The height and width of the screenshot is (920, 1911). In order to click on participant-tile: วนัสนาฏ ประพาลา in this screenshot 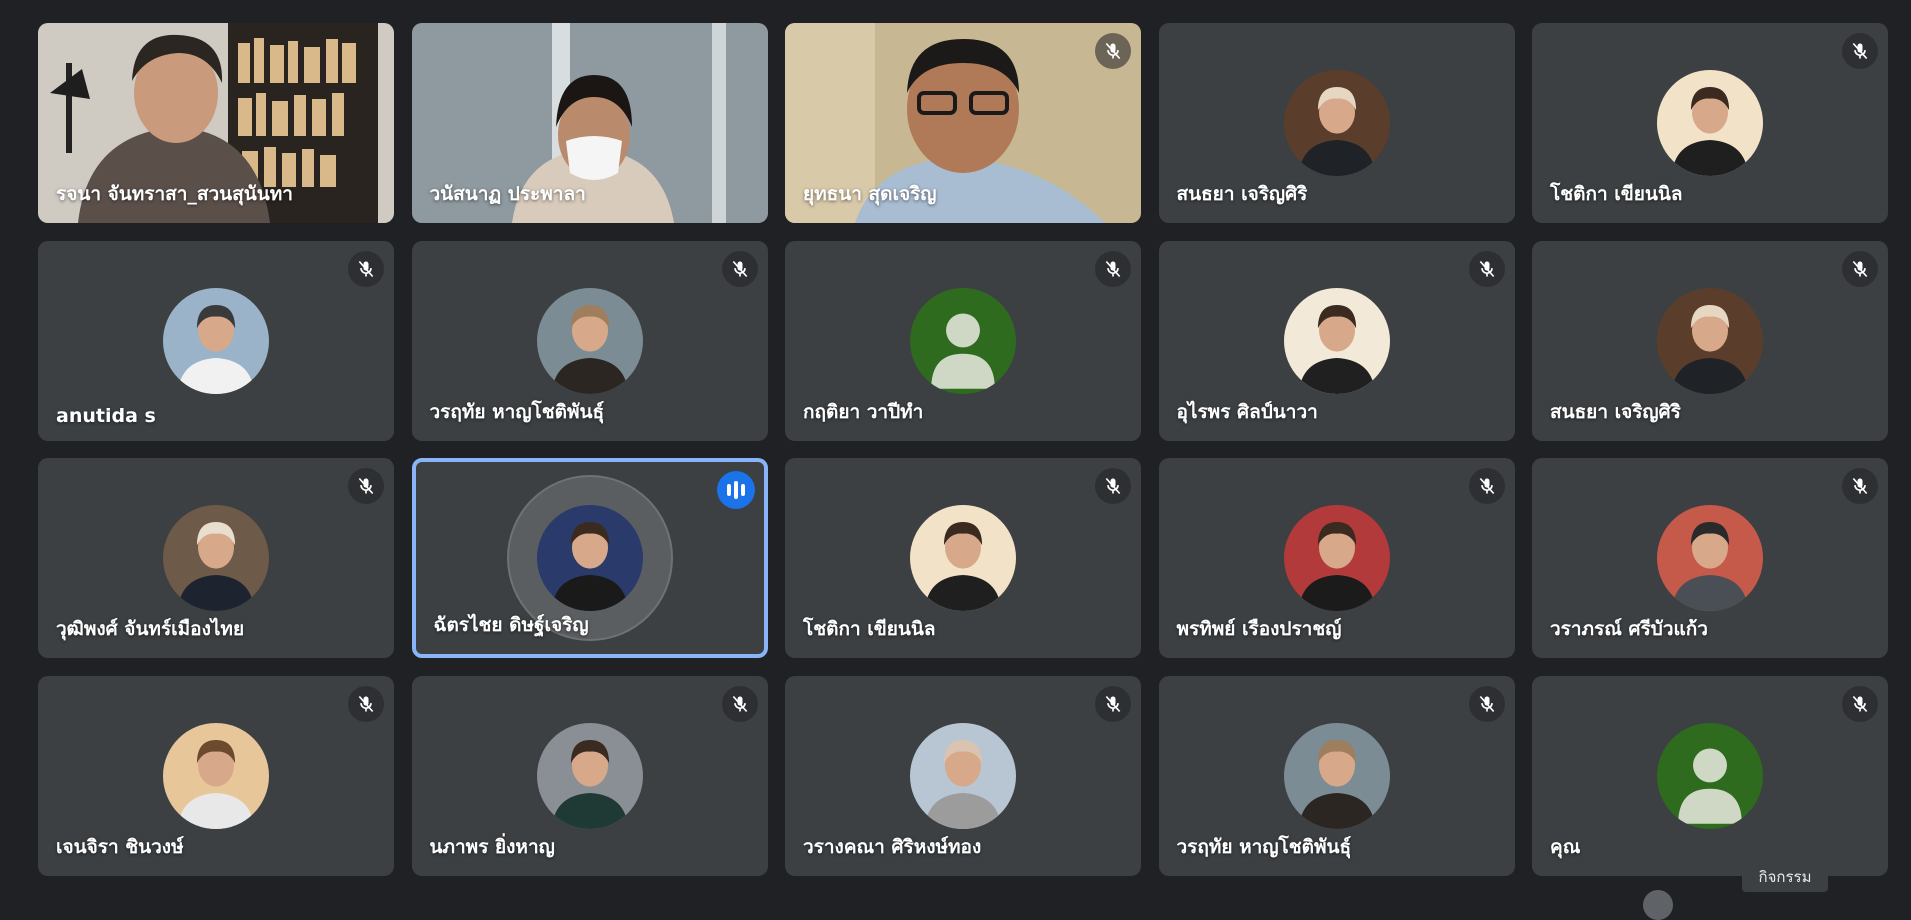, I will do `click(589, 123)`.